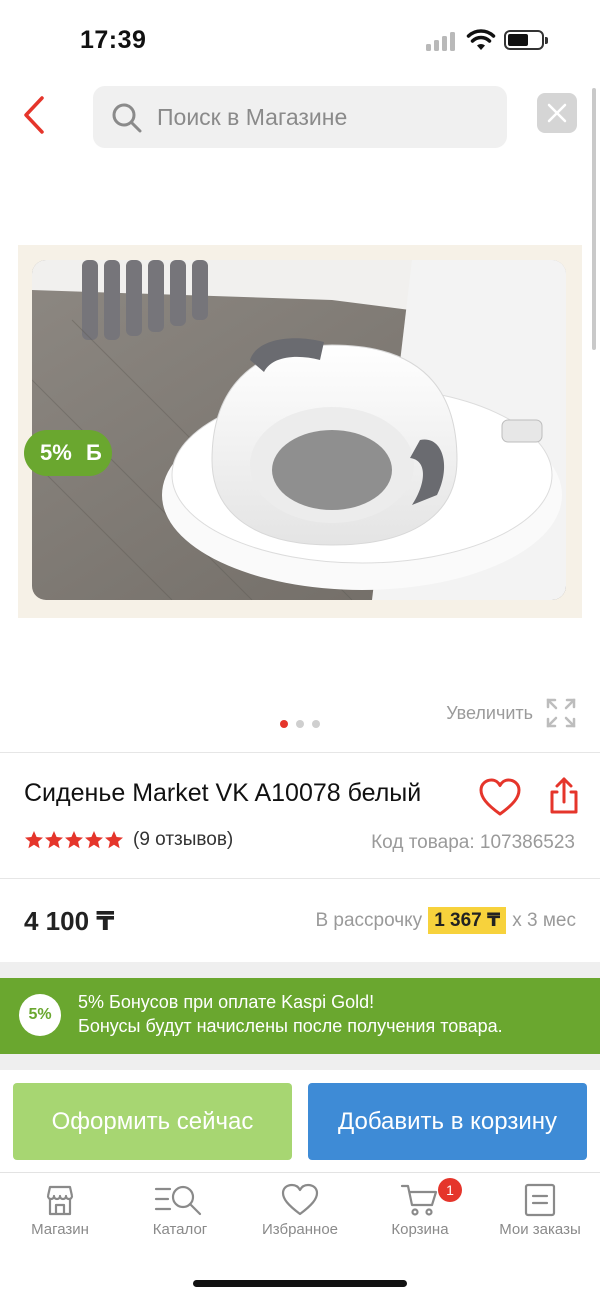  What do you see at coordinates (94, 452) in the screenshot?
I see `bonus-currency-icon: Б` at bounding box center [94, 452].